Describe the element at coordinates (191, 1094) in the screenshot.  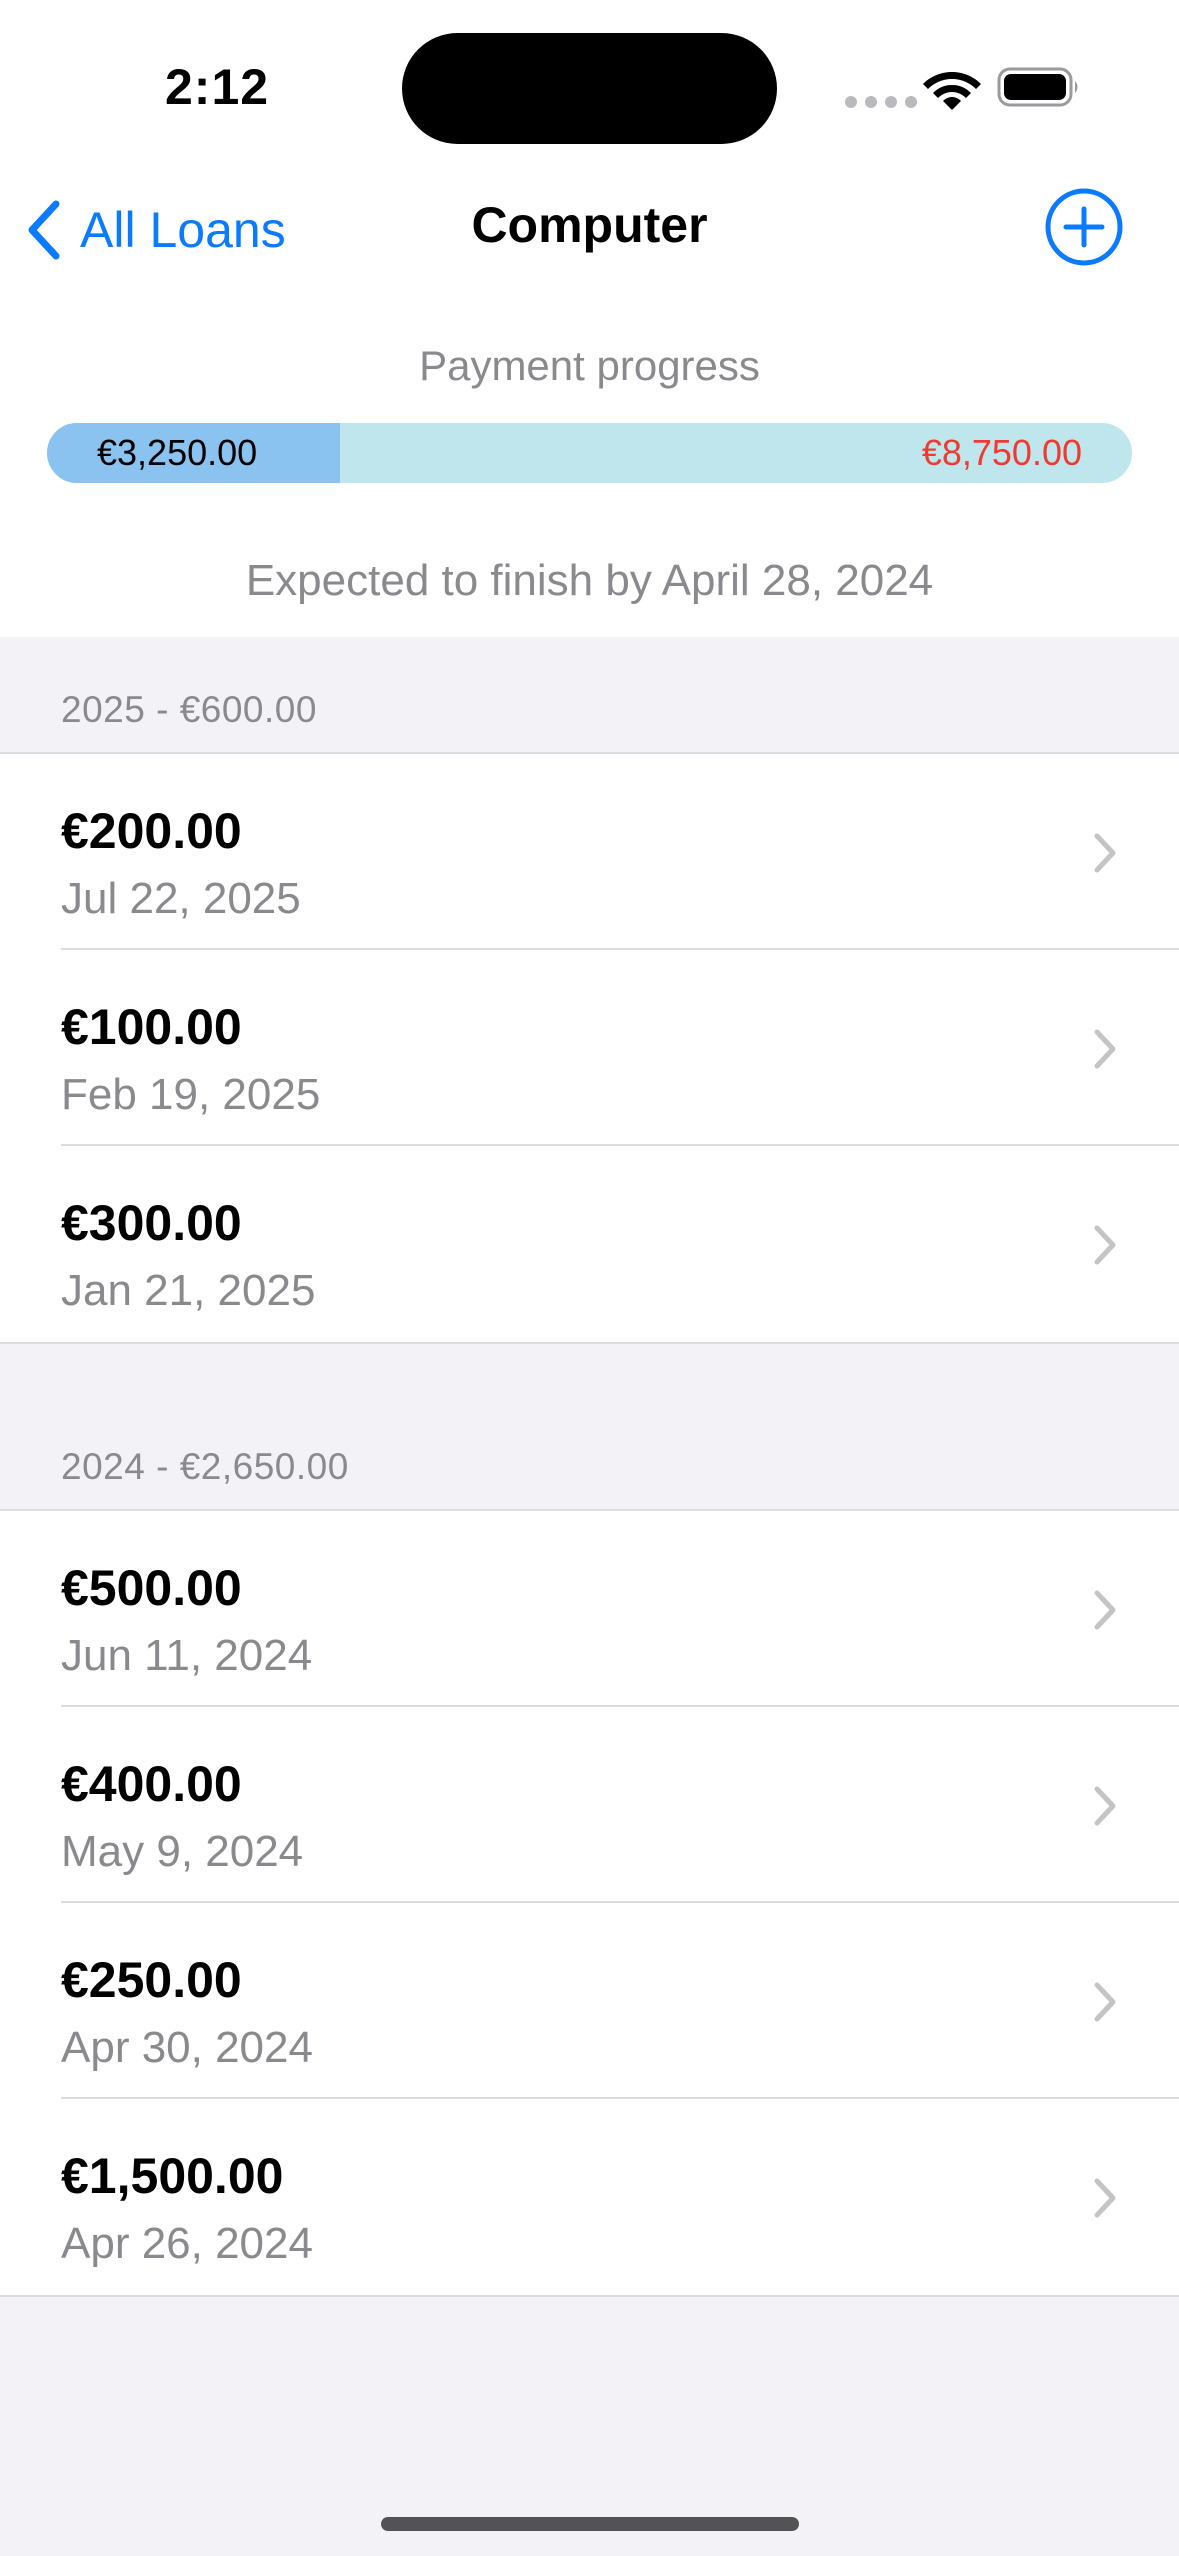
I see `payment-date: Feb 19, 2025` at that location.